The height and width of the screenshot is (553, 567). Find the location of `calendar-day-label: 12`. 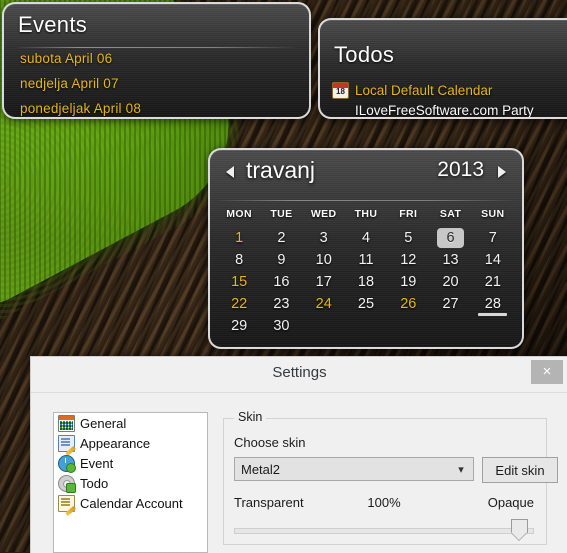

calendar-day-label: 12 is located at coordinates (408, 260).